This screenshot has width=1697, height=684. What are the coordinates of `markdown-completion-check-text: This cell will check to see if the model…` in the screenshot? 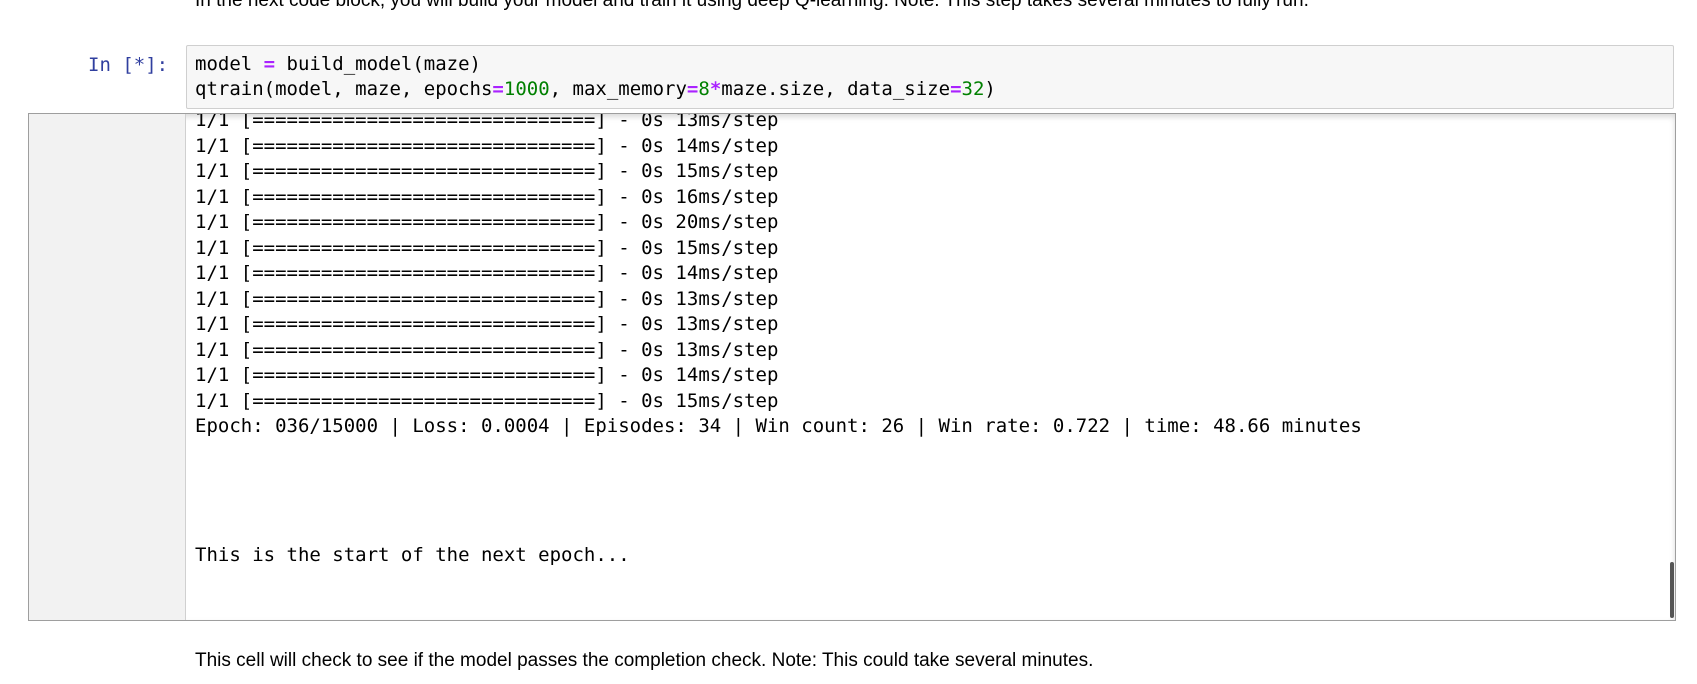 It's located at (644, 660).